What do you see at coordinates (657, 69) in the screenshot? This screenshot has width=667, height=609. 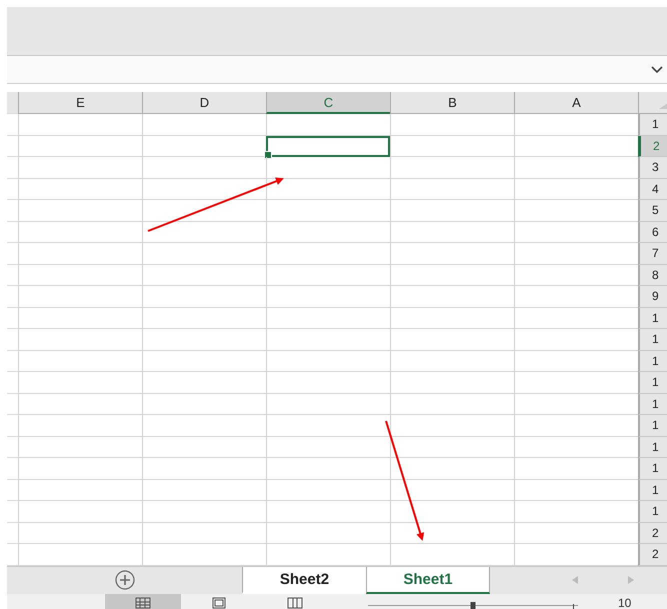 I see `chevron-down-icon` at bounding box center [657, 69].